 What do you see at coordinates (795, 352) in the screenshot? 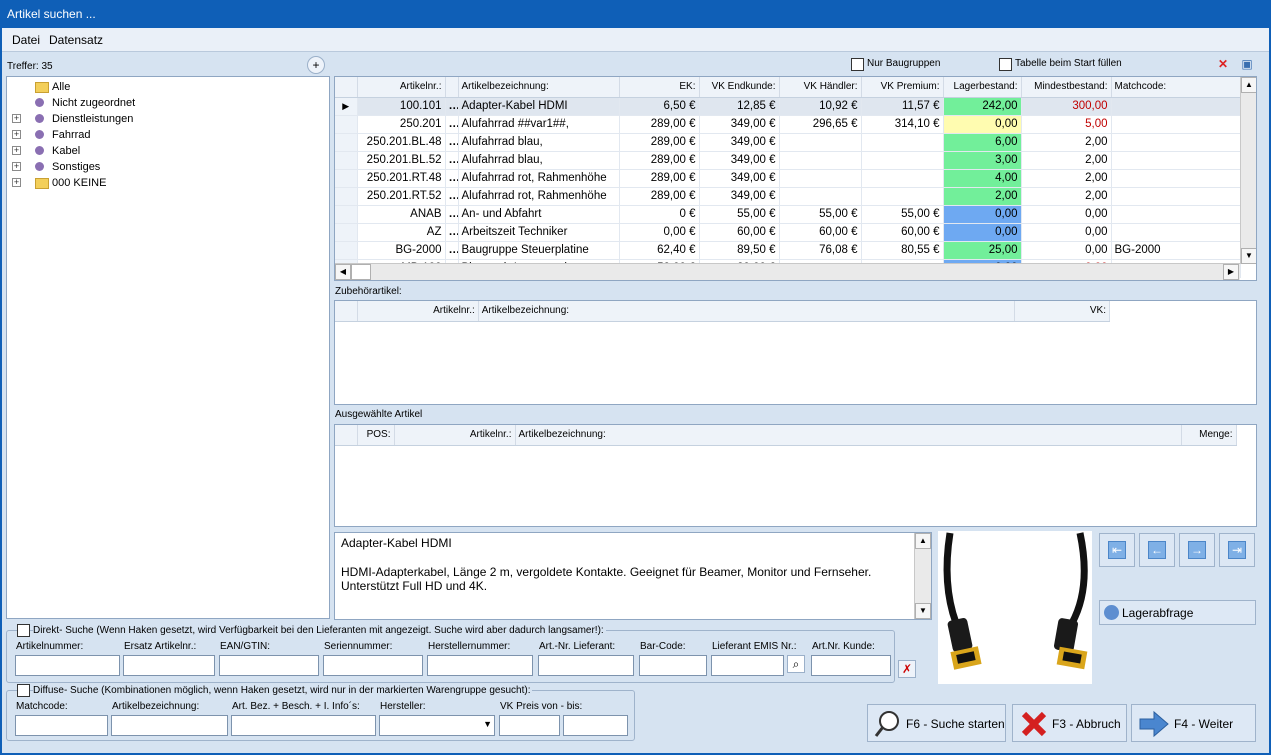
I see `accessories-grid: Artikelnr.: Artikelbezeichnung: VK:` at bounding box center [795, 352].